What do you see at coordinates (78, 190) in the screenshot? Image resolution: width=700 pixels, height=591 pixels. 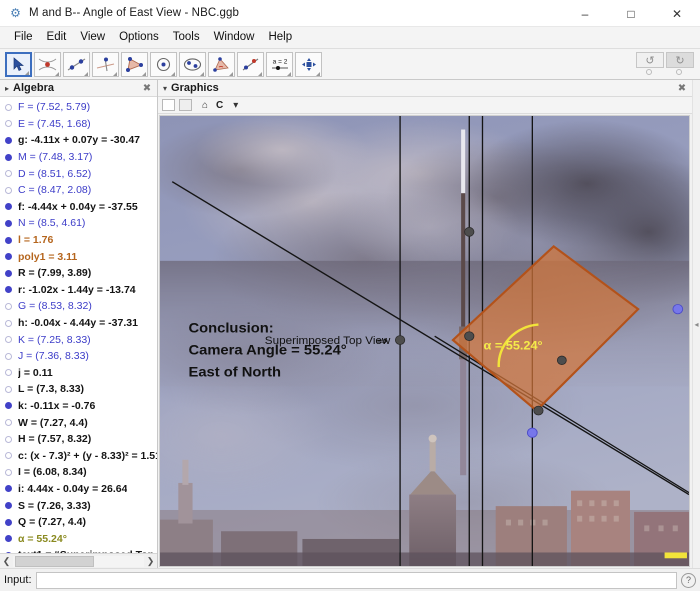 I see `algebra-row: C = (8.47, 2.08)` at bounding box center [78, 190].